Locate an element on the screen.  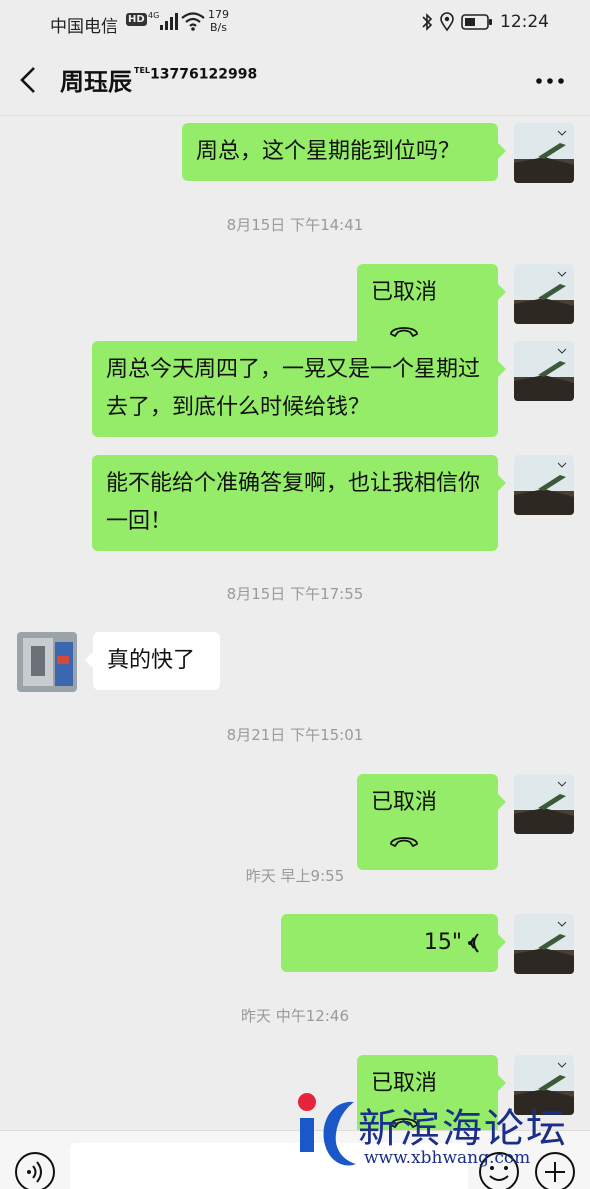
wifi-icon is located at coordinates (193, 21).